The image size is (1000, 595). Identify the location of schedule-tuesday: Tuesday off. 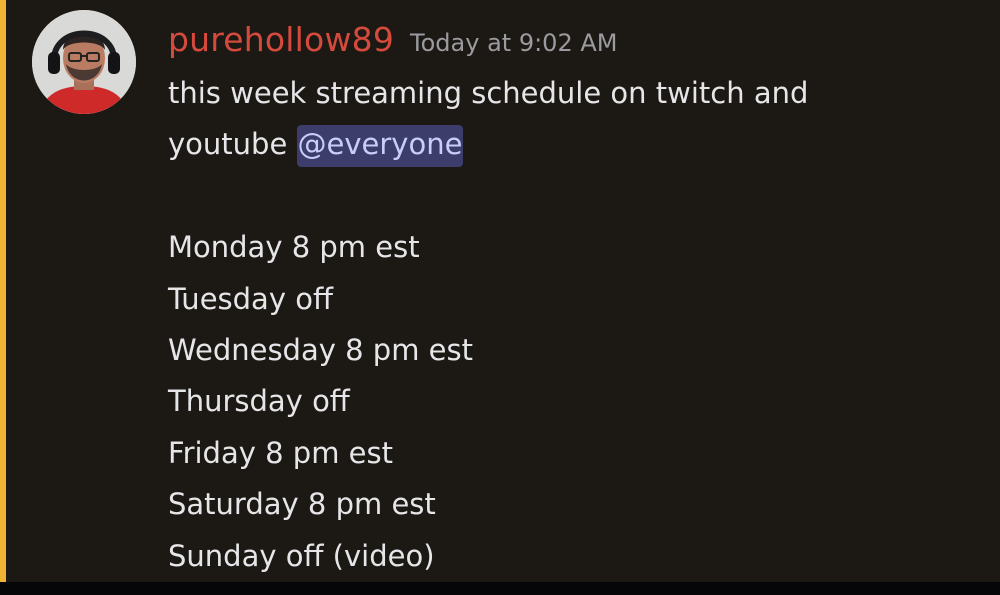
(250, 298).